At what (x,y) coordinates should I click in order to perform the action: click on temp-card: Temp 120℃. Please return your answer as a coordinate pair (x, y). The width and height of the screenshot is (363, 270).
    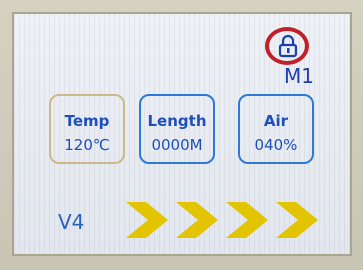
    Looking at the image, I should click on (87, 129).